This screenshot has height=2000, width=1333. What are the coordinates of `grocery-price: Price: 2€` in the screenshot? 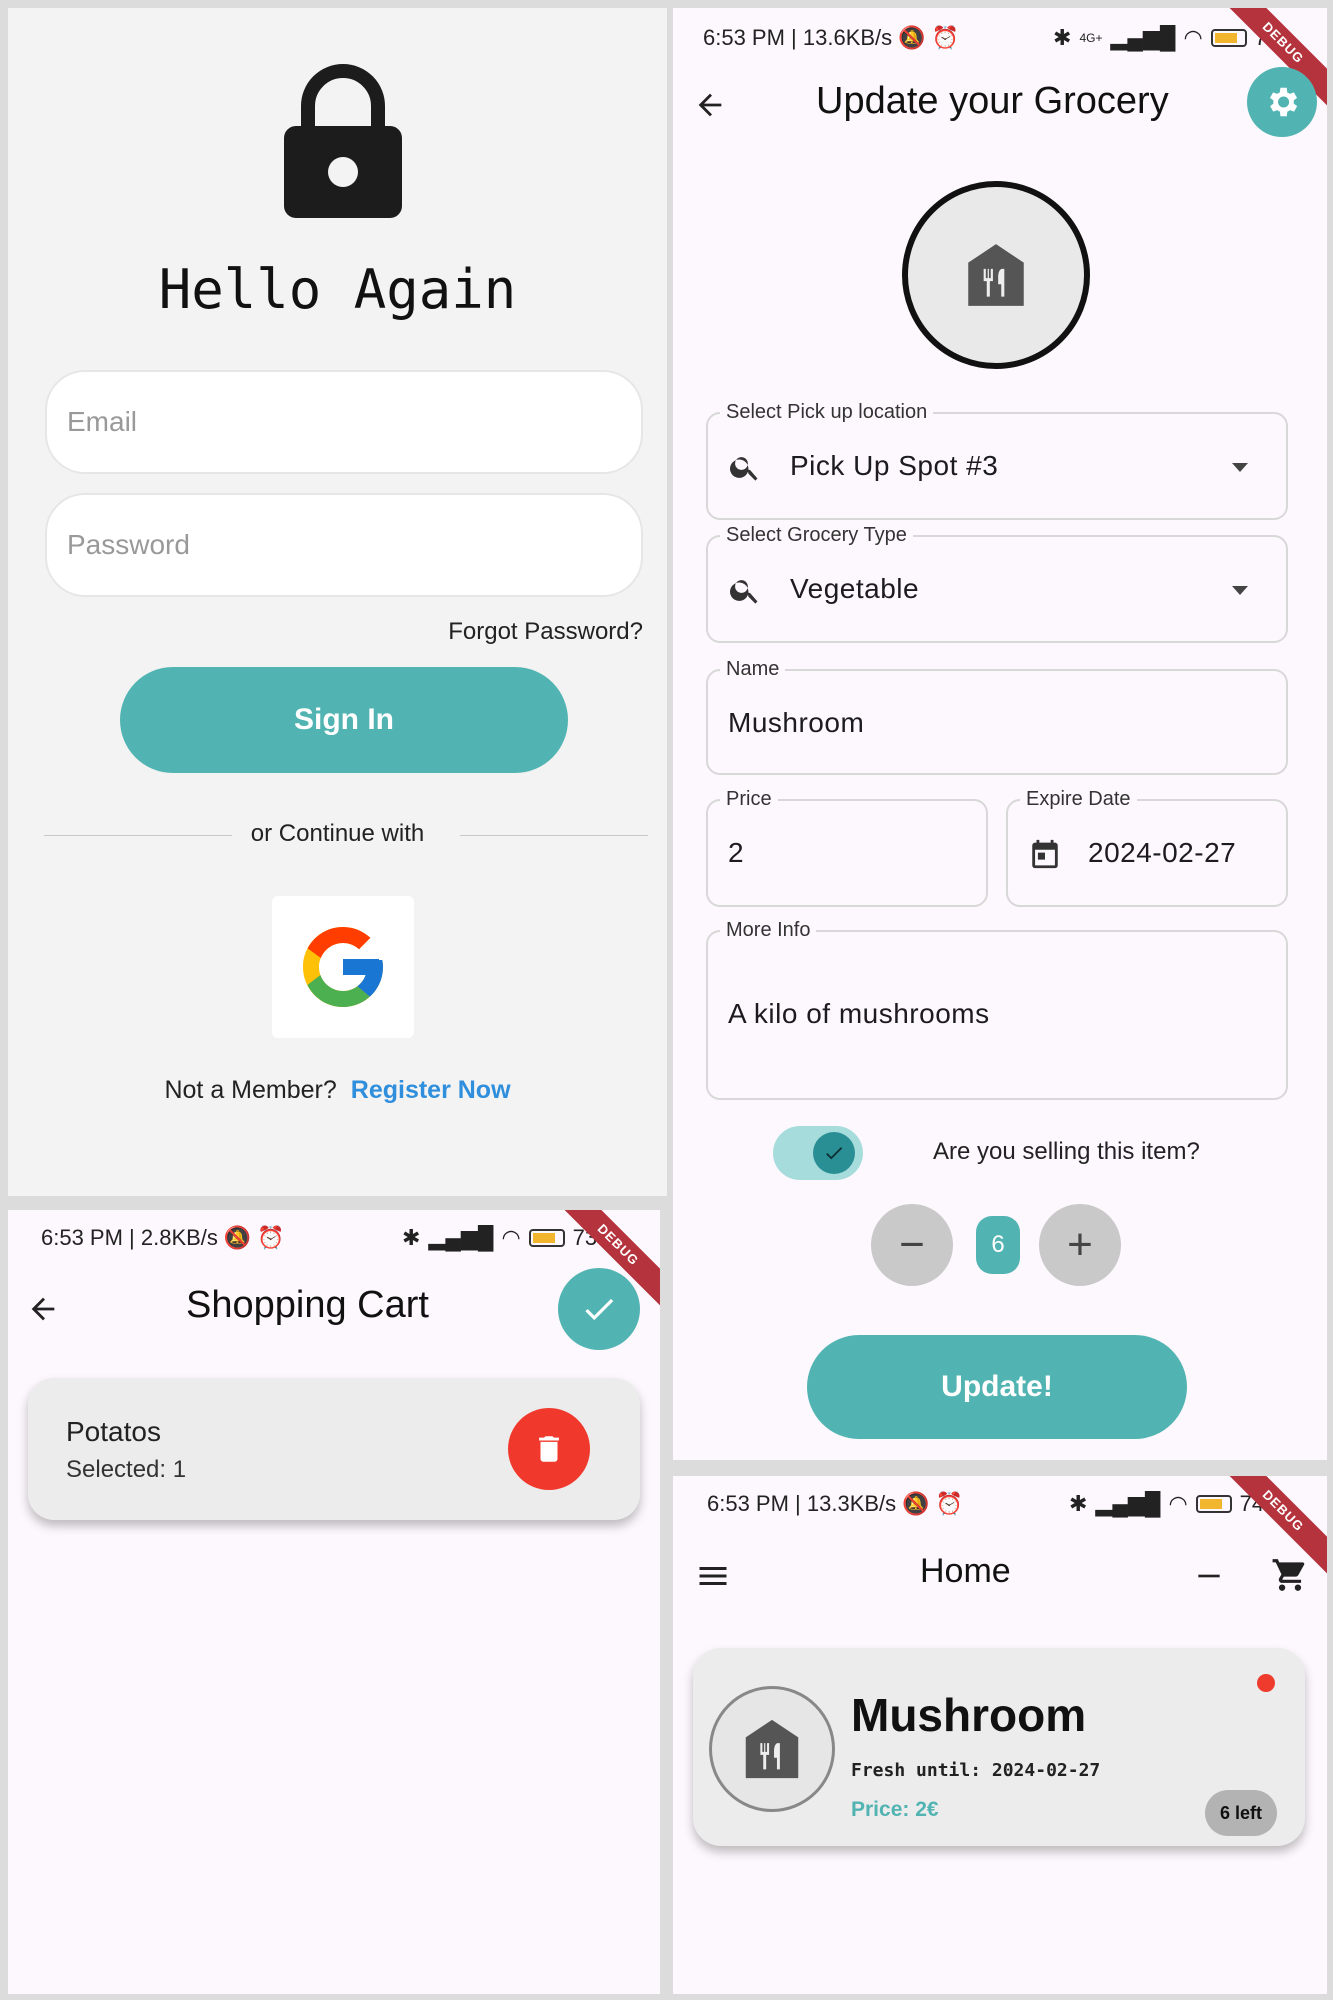 It's located at (895, 1809).